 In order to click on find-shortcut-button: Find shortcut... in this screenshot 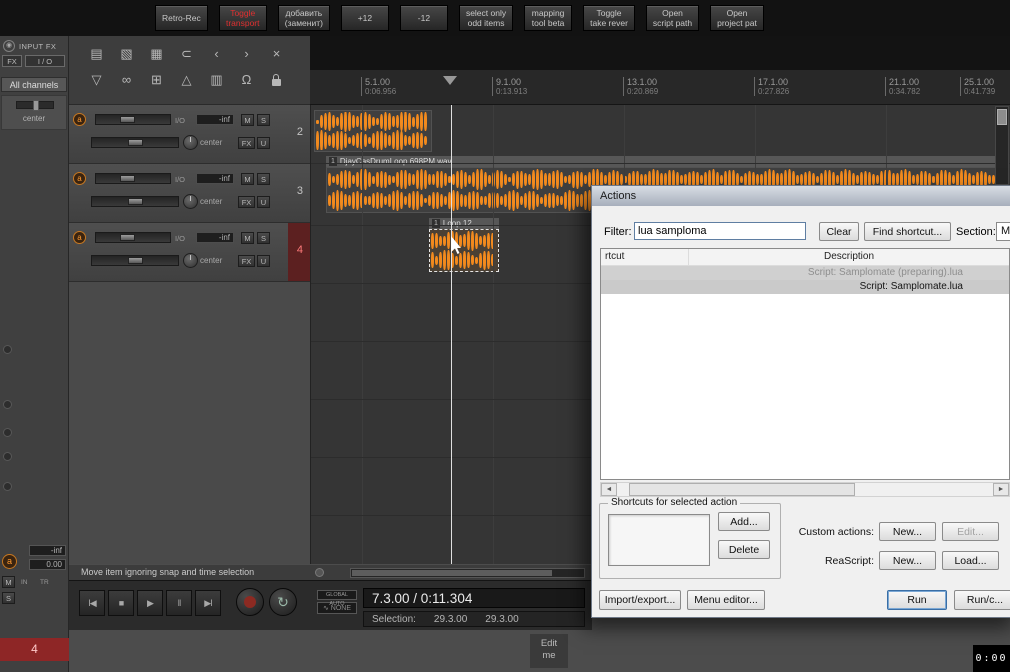, I will do `click(907, 231)`.